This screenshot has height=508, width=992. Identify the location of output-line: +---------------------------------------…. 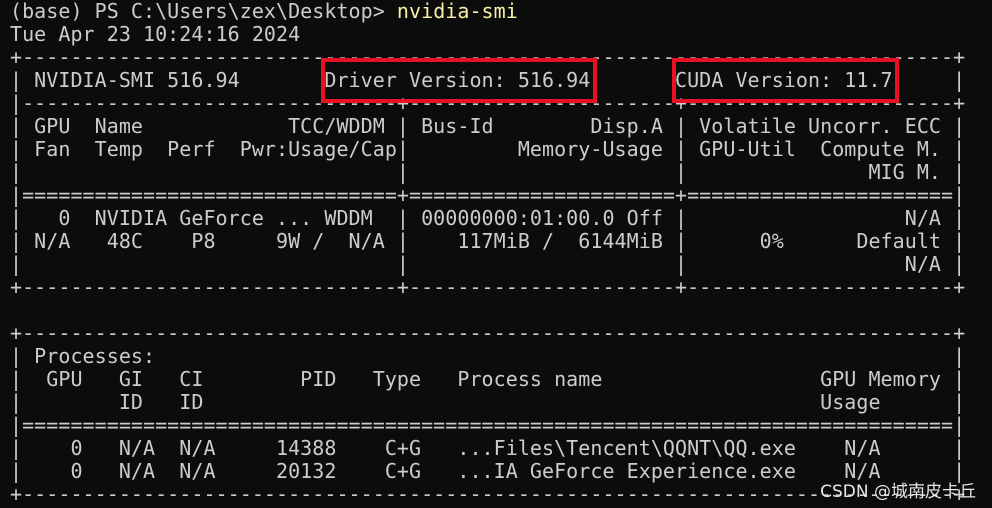
(488, 333).